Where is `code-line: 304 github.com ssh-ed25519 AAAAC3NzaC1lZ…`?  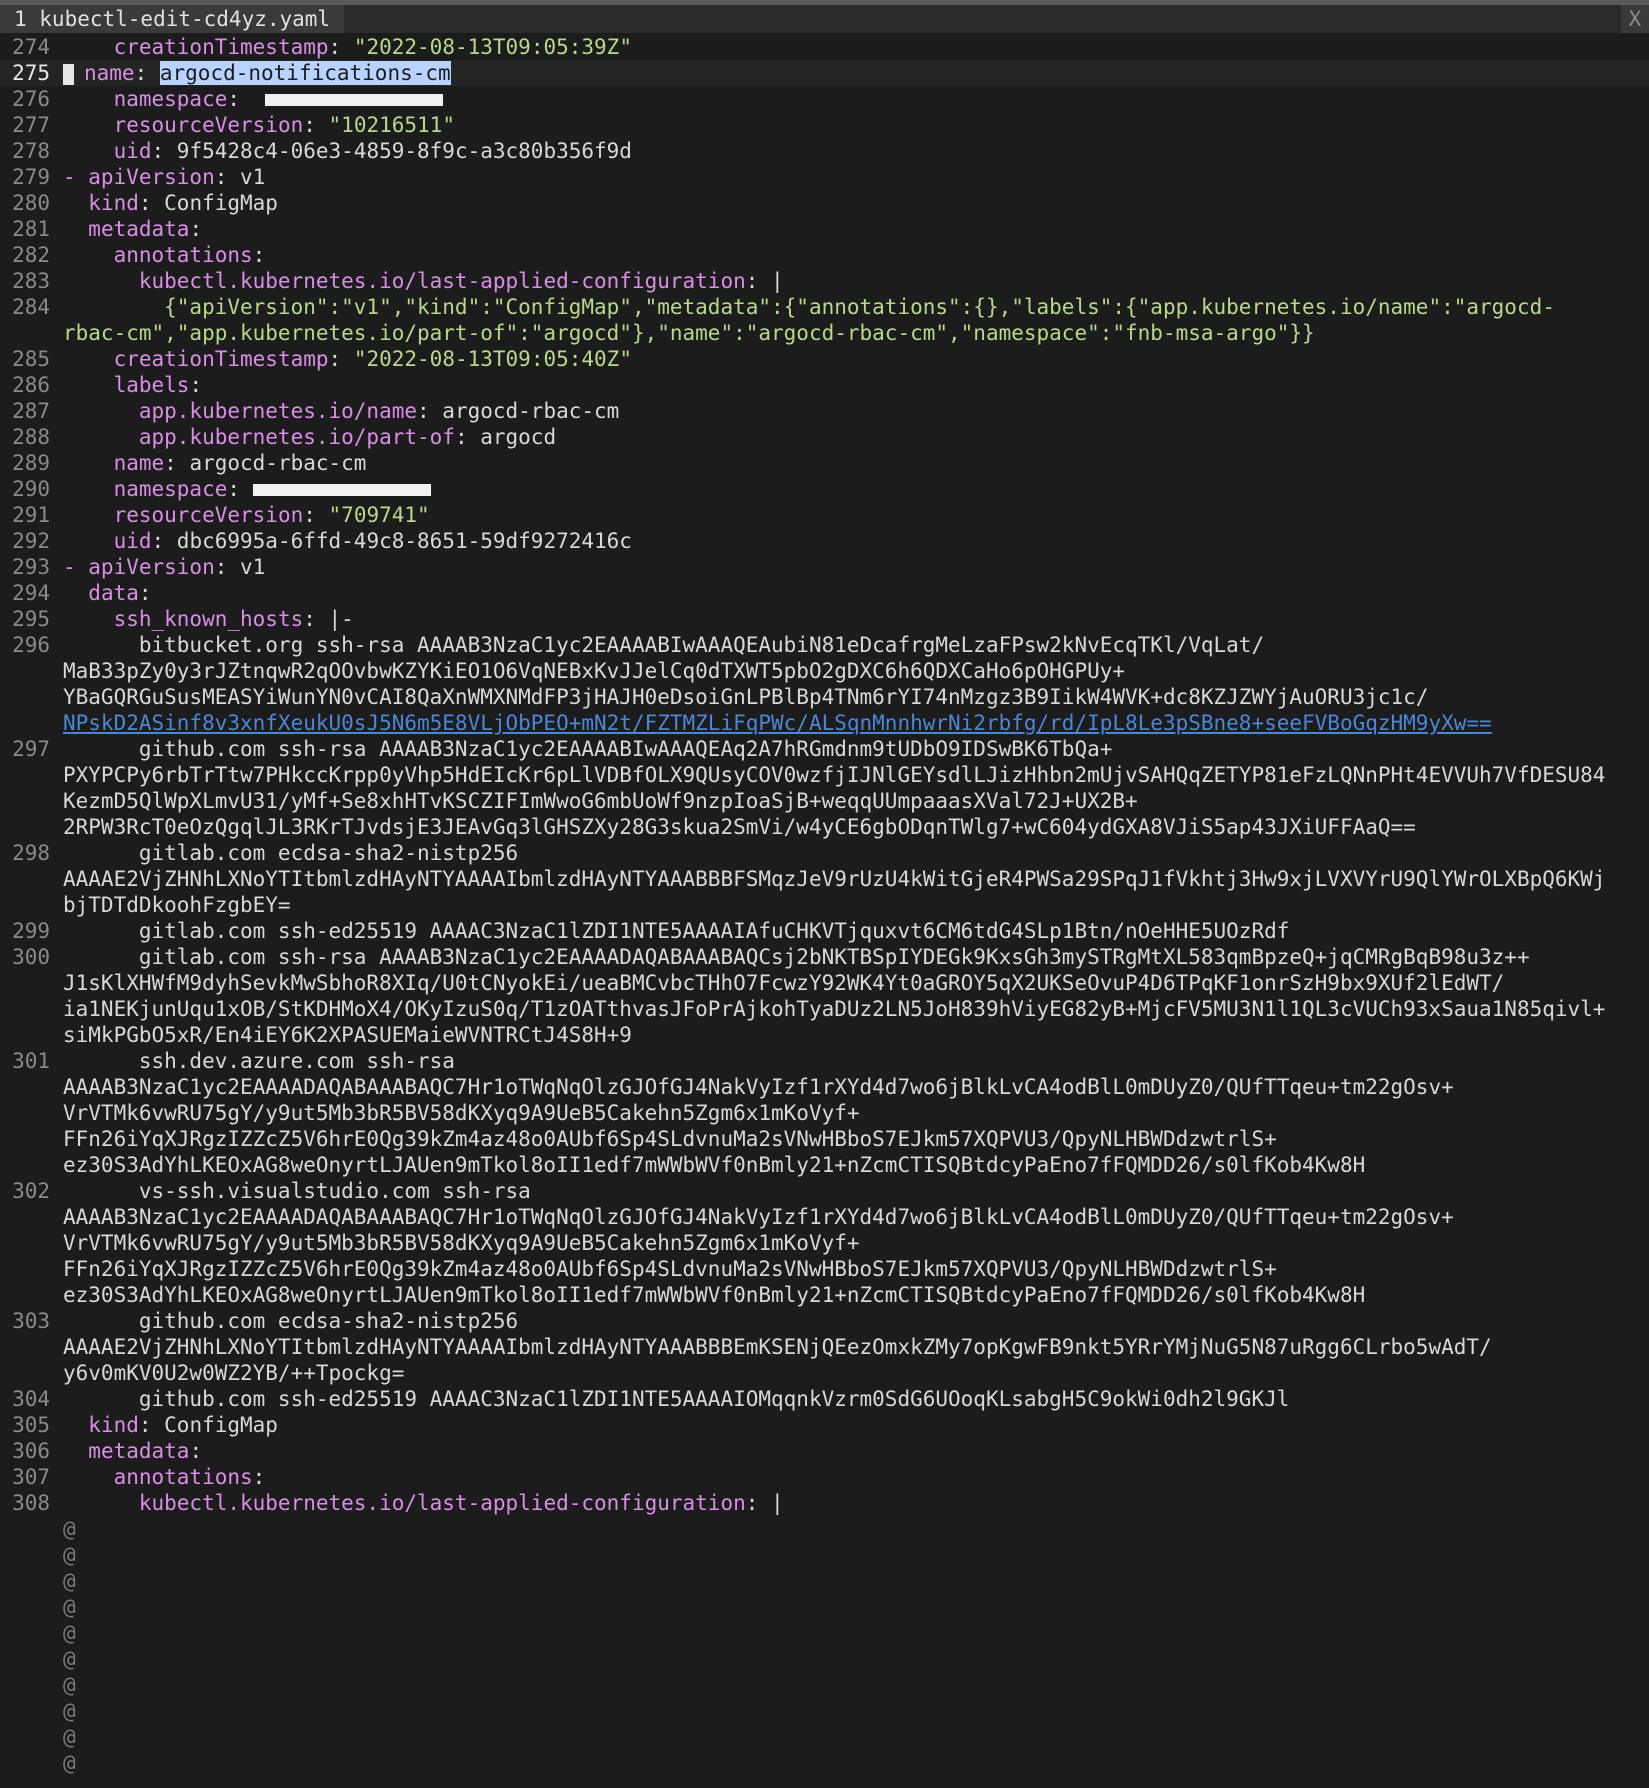
code-line: 304 github.com ssh-ed25519 AAAAC3NzaC1lZ… is located at coordinates (824, 1399).